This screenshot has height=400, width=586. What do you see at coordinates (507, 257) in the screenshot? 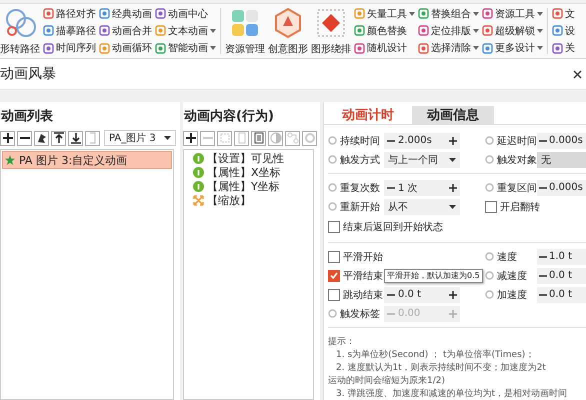
I see `field-label: 速度` at bounding box center [507, 257].